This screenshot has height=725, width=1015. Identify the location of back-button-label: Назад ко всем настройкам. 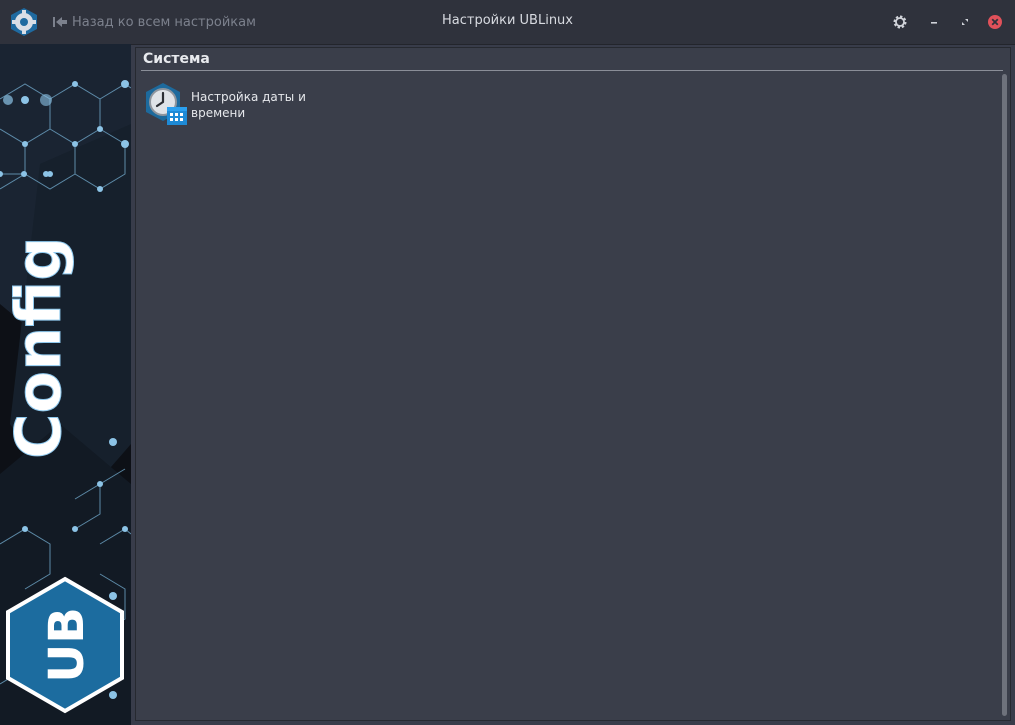
(164, 22).